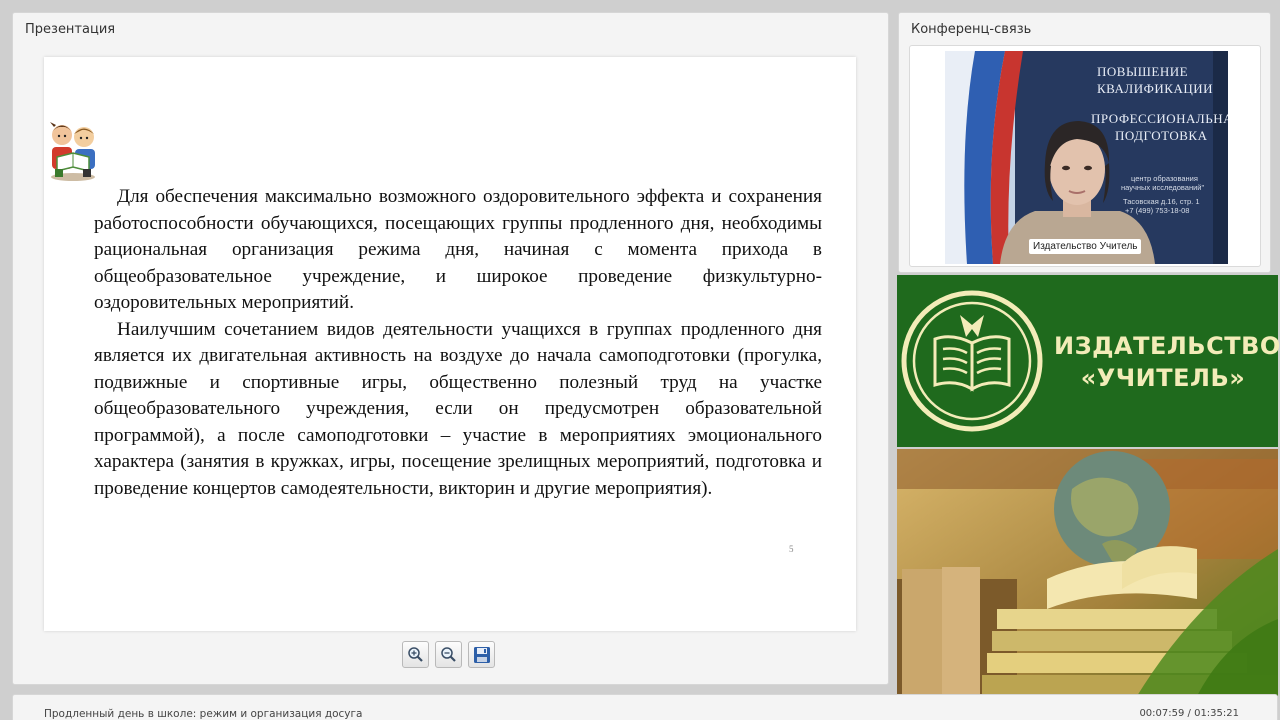 This screenshot has width=1280, height=720. What do you see at coordinates (791, 549) in the screenshot?
I see `slide-page-number: 5` at bounding box center [791, 549].